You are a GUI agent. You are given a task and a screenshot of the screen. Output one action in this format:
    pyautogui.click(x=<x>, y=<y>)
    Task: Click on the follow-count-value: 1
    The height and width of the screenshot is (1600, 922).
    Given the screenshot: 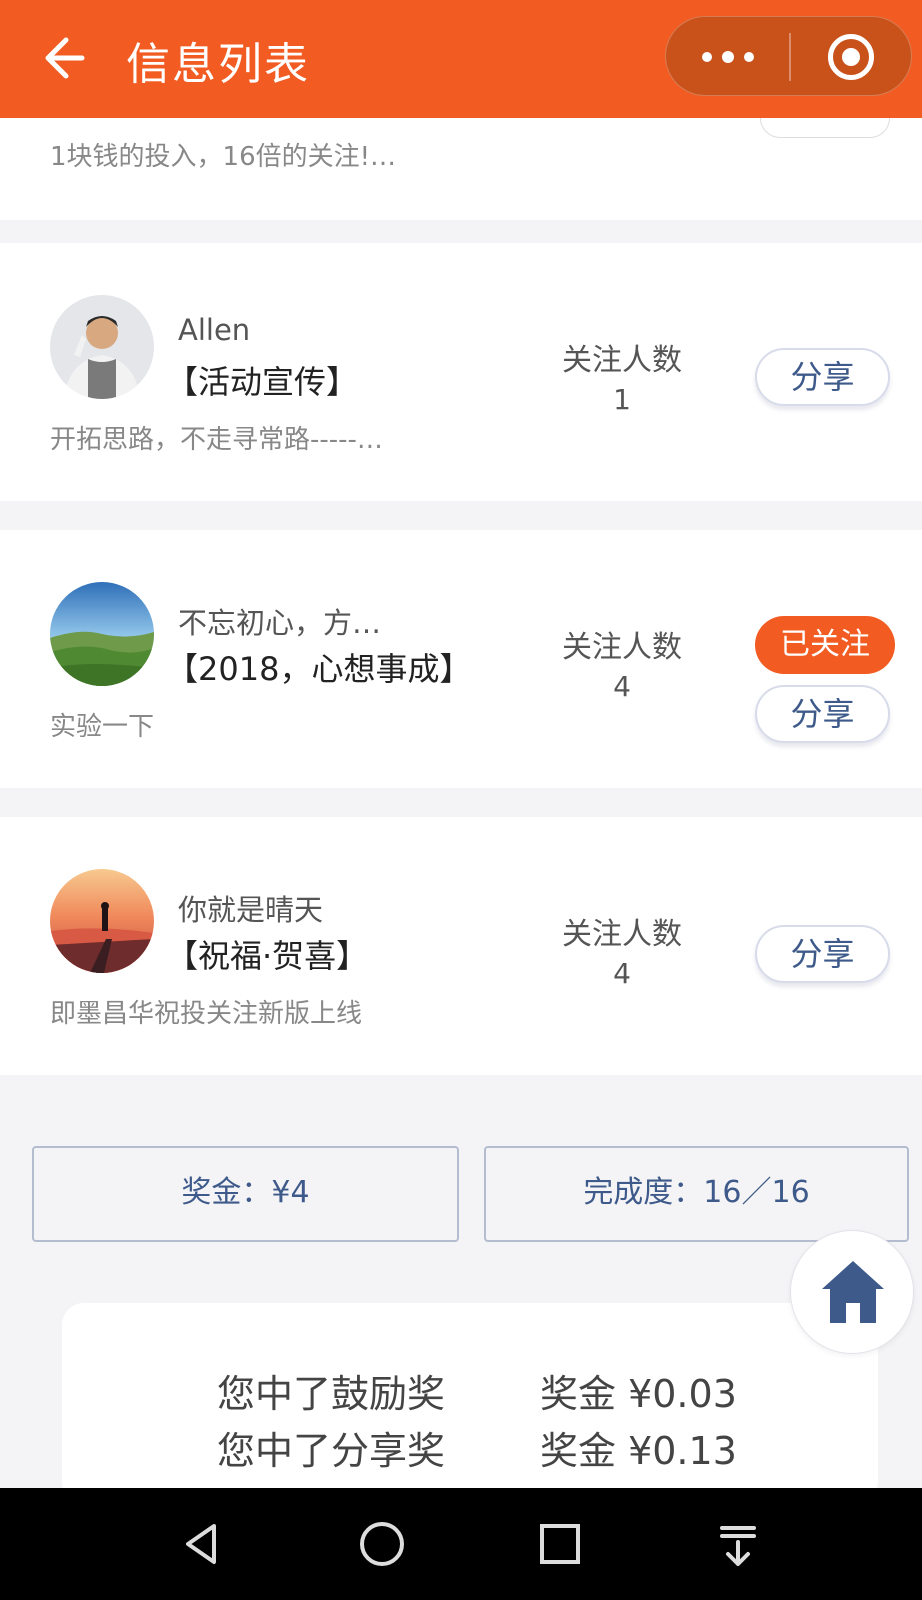 What is the action you would take?
    pyautogui.click(x=622, y=399)
    